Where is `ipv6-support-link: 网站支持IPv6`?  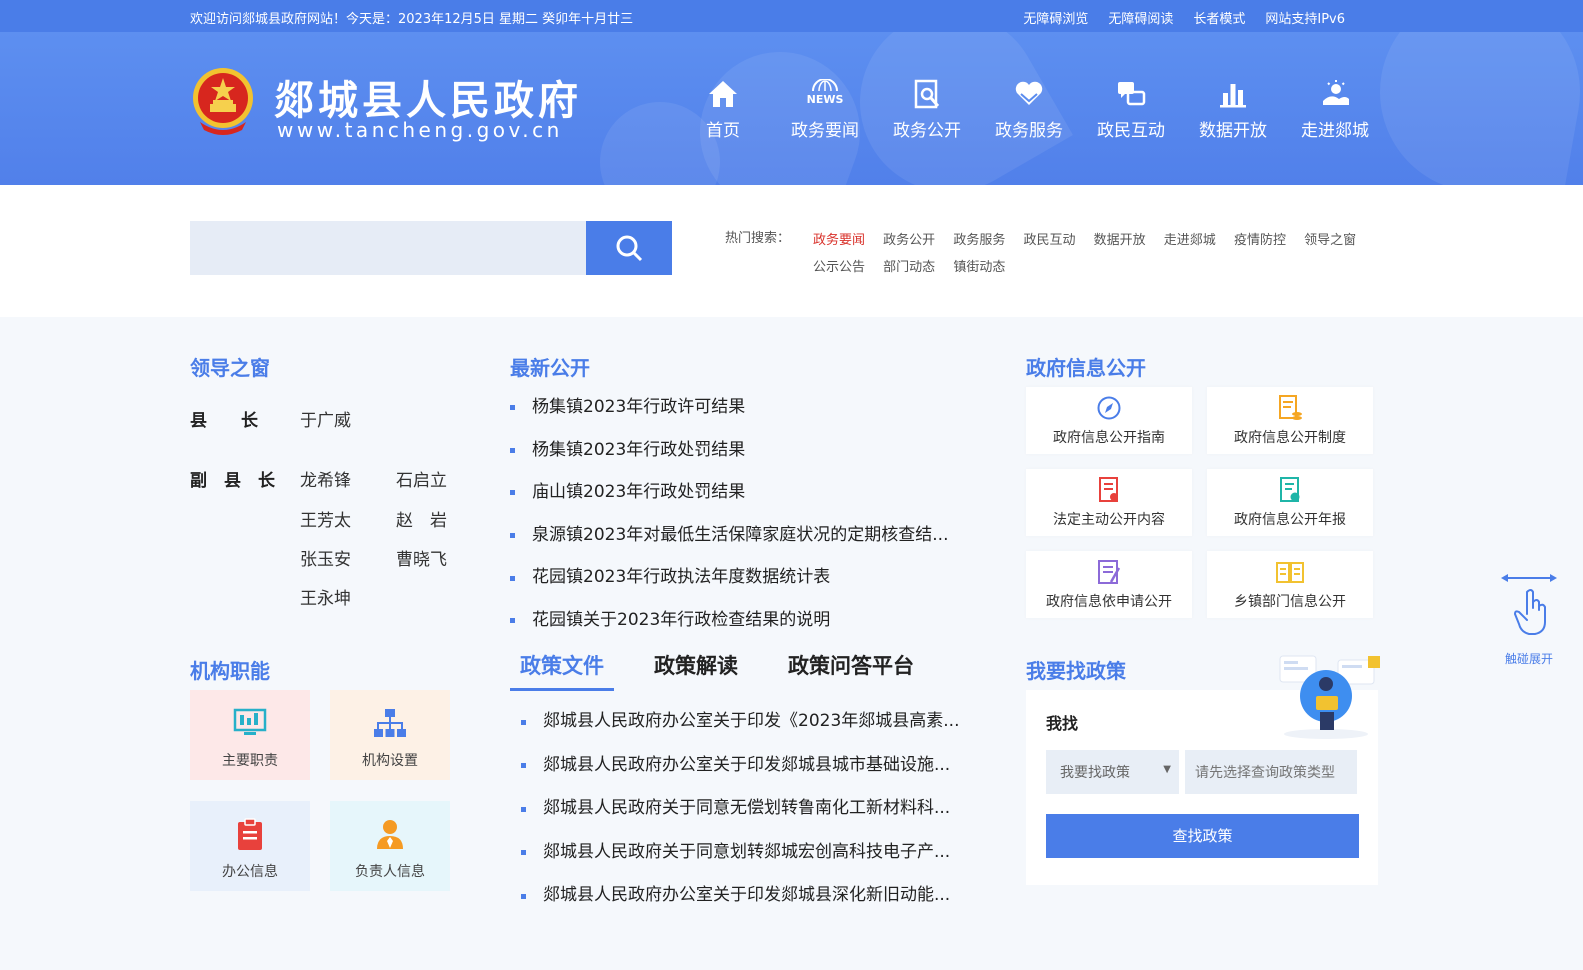 ipv6-support-link: 网站支持IPv6 is located at coordinates (1305, 17).